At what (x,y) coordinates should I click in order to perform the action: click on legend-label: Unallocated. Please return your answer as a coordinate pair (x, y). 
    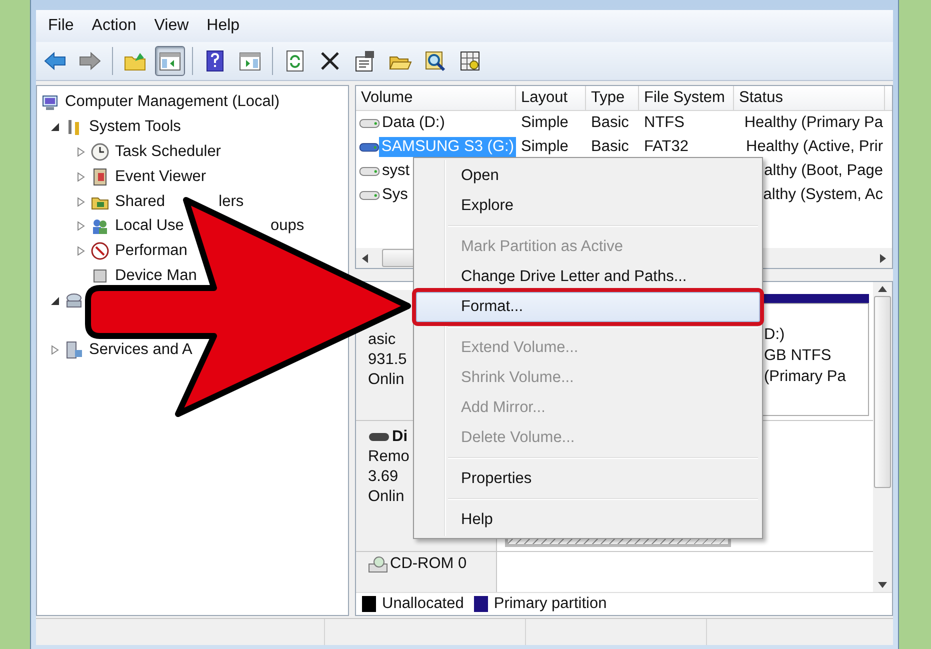
    Looking at the image, I should click on (423, 604).